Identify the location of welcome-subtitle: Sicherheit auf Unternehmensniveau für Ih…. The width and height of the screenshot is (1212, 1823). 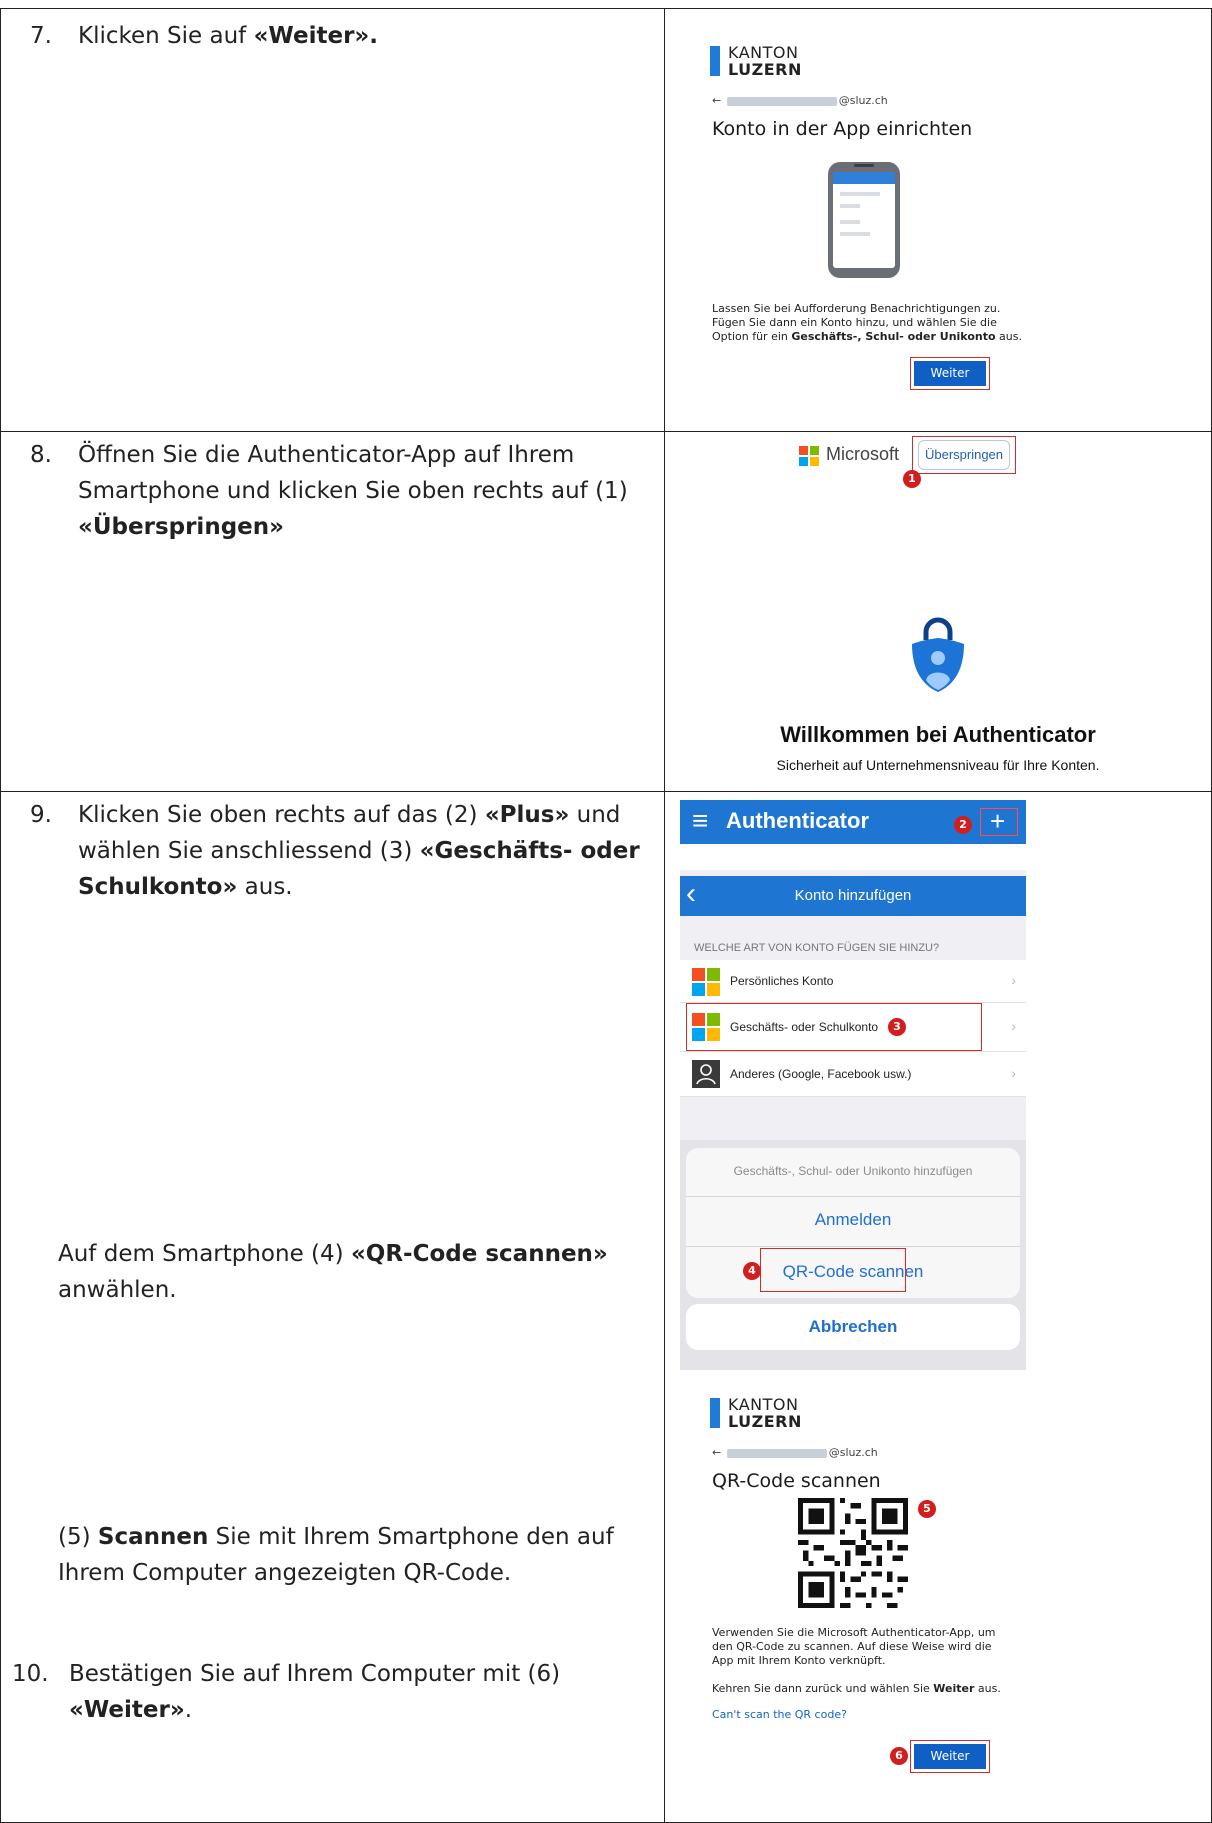
(938, 765).